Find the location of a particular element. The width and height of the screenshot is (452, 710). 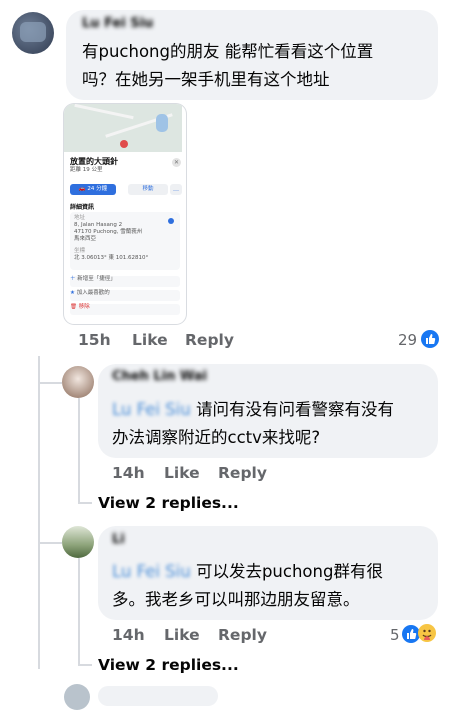

star-icon: ★ is located at coordinates (72, 293).